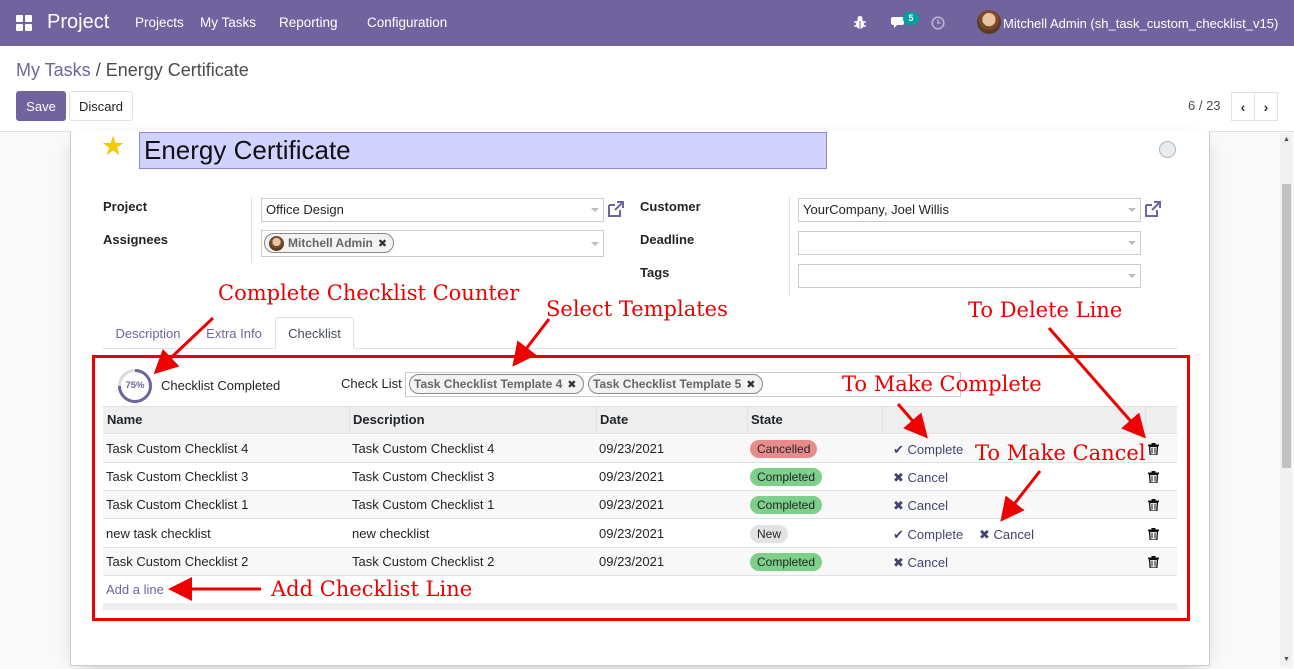 Image resolution: width=1294 pixels, height=669 pixels. What do you see at coordinates (177, 504) in the screenshot?
I see `row-name: Task Custom Checklist 1` at bounding box center [177, 504].